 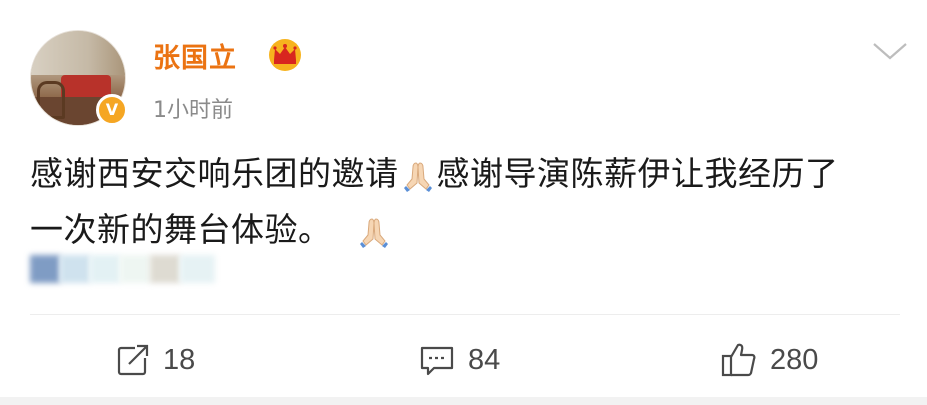 I want to click on post-text-part2: 感谢导演陈薪伊让我经历了, so click(x=637, y=173).